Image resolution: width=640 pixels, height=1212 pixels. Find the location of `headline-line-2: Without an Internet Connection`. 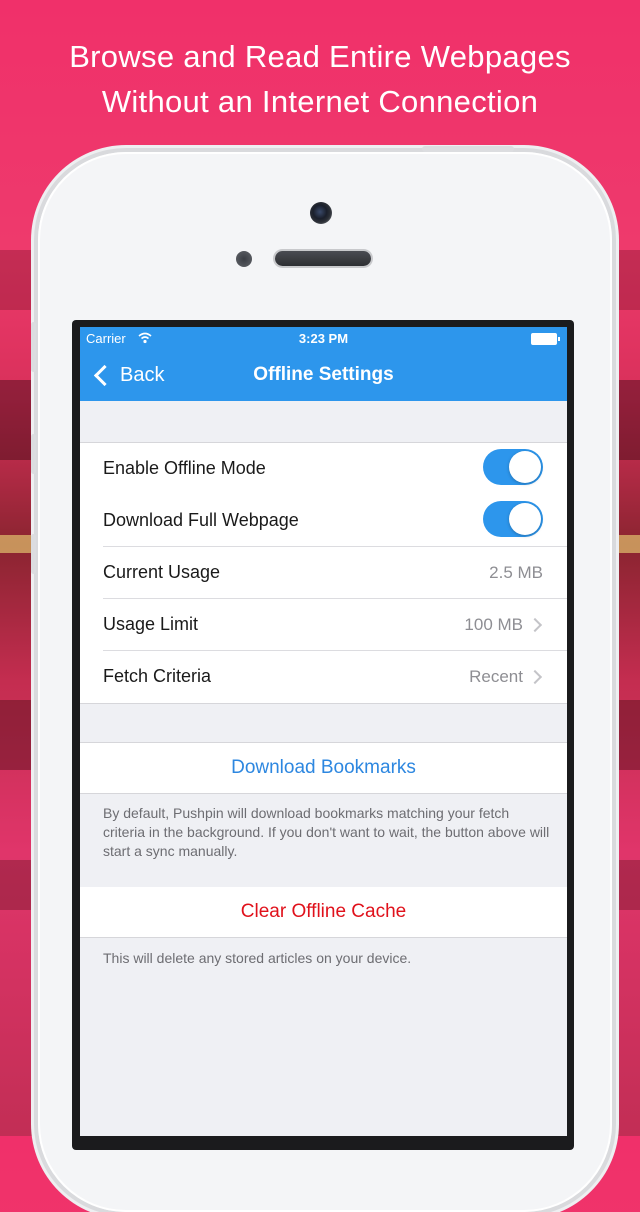

headline-line-2: Without an Internet Connection is located at coordinates (320, 101).